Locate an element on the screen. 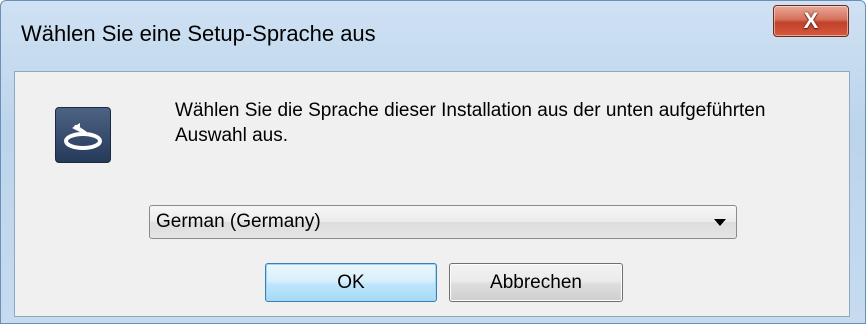 This screenshot has height=324, width=866. close-button: X is located at coordinates (811, 21).